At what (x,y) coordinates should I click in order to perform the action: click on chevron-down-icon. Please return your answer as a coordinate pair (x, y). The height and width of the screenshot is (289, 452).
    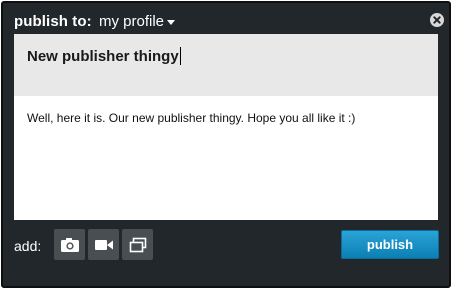
    Looking at the image, I should click on (171, 22).